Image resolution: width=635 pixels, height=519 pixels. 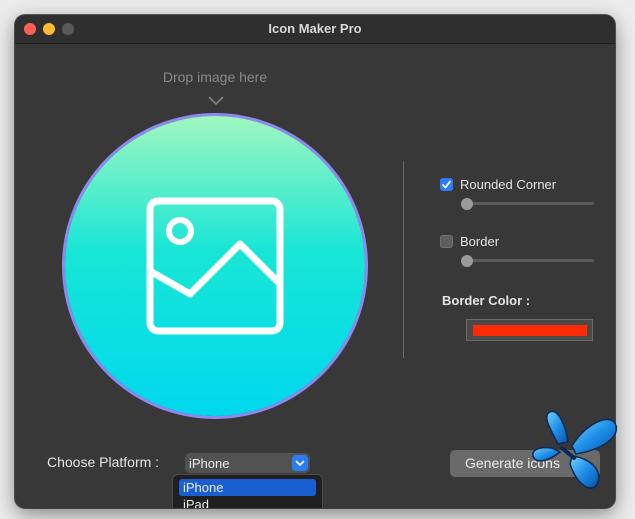 I want to click on platform-dropdown-menu: iPhone iPad, so click(x=247, y=491).